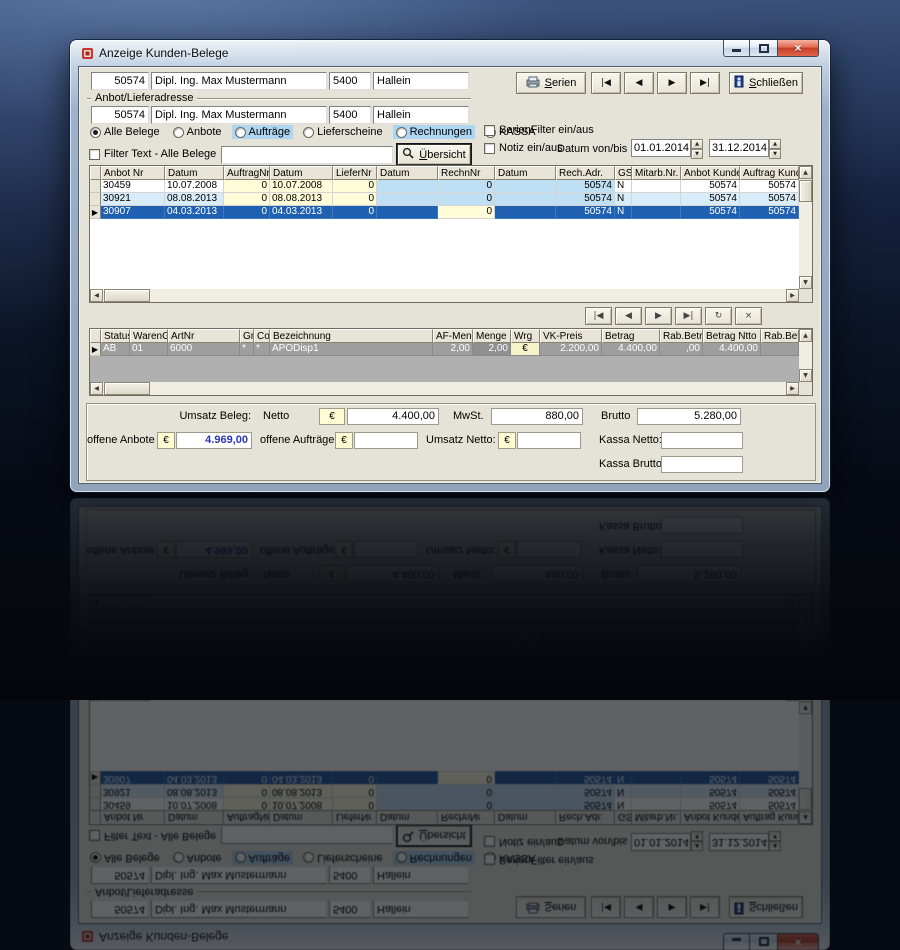 Image resolution: width=900 pixels, height=950 pixels. Describe the element at coordinates (421, 115) in the screenshot. I see `delivery-city-field: Hallein` at that location.